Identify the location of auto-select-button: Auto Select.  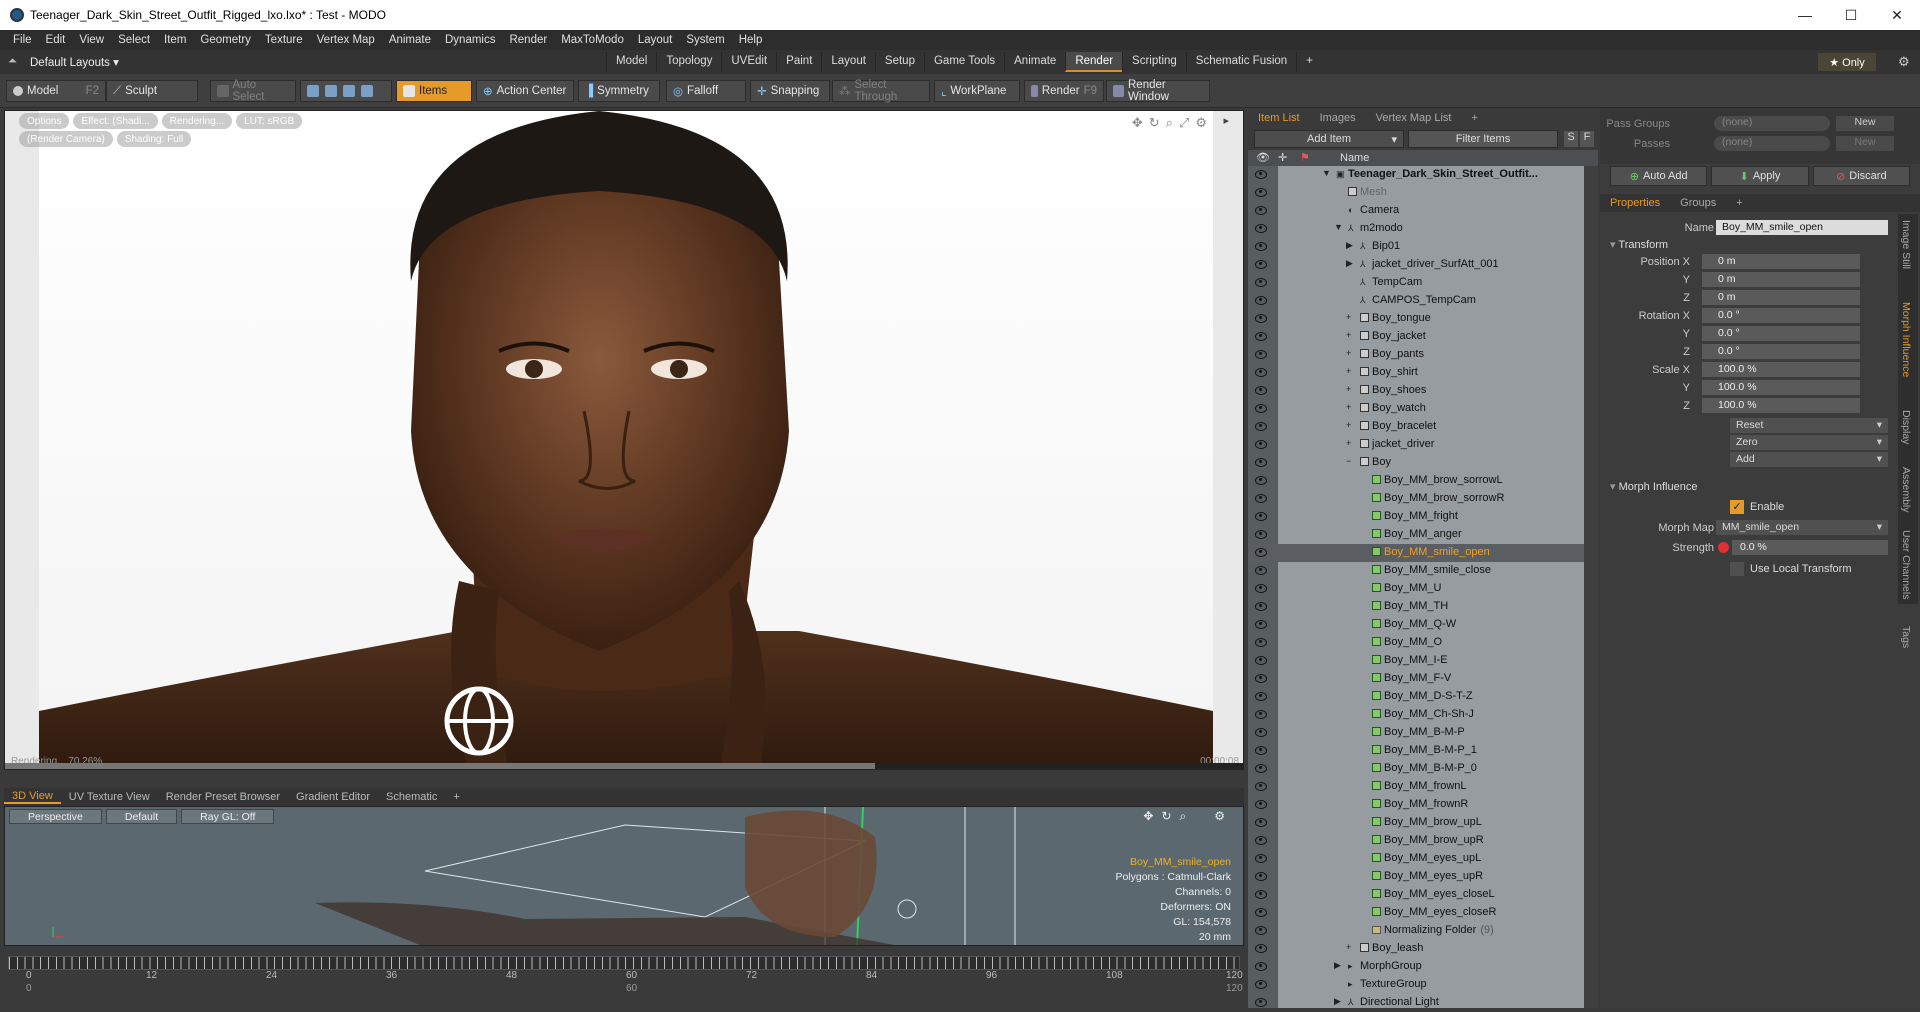
(253, 91).